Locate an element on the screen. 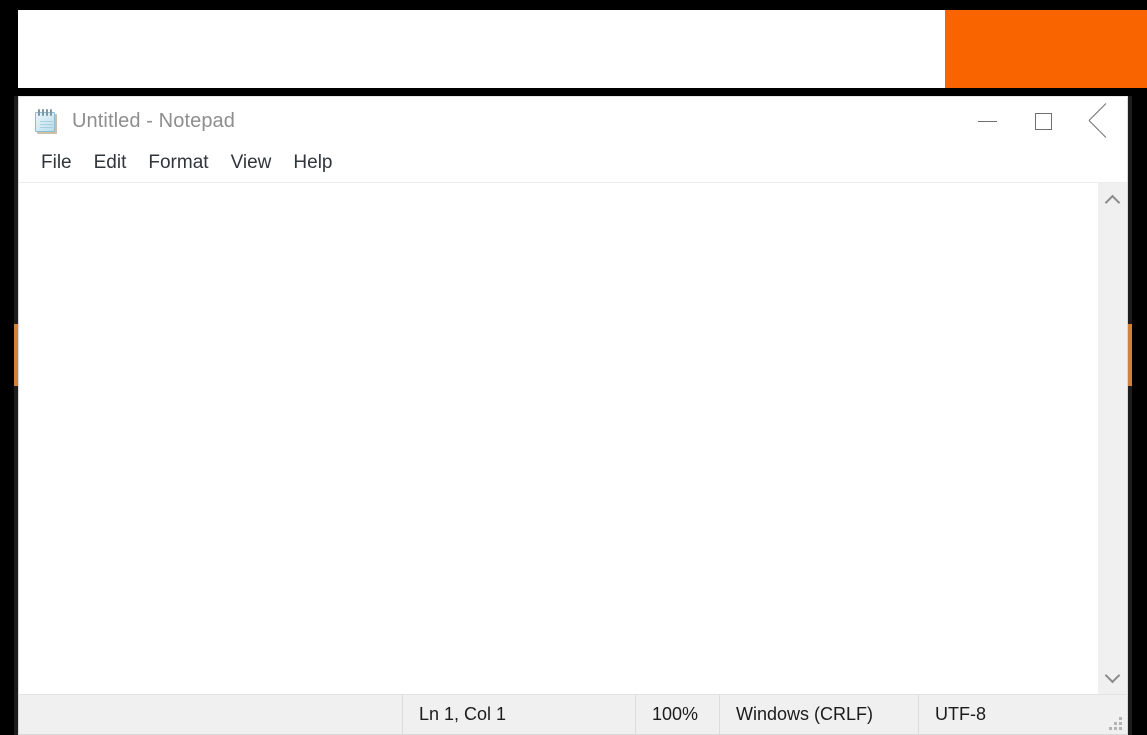  menu-item-format: Format is located at coordinates (178, 163).